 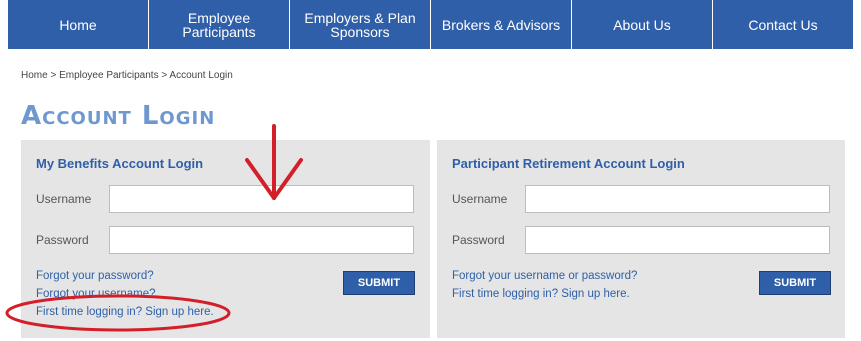 I want to click on nav-brokers-advisors: Brokers & Advisors, so click(x=501, y=24).